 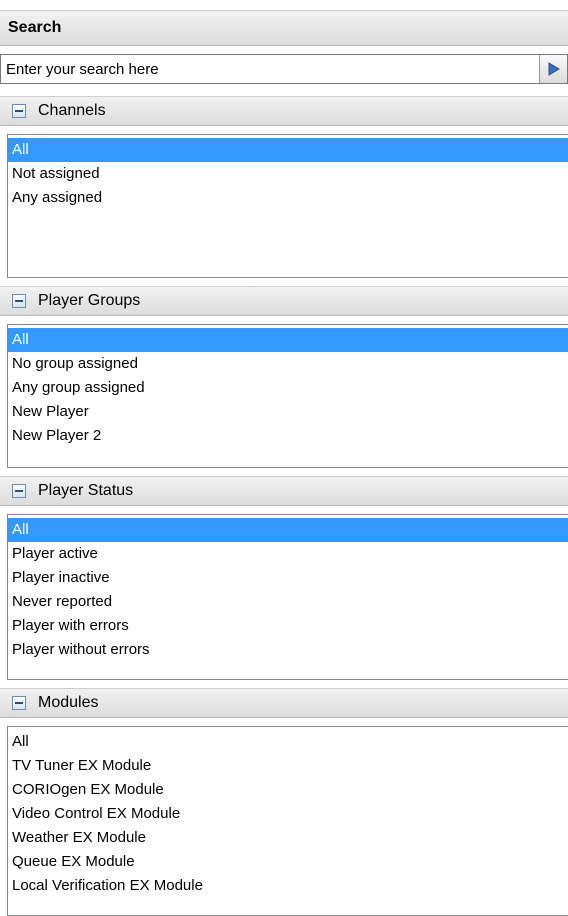 I want to click on list-item: Never reported, so click(x=288, y=602).